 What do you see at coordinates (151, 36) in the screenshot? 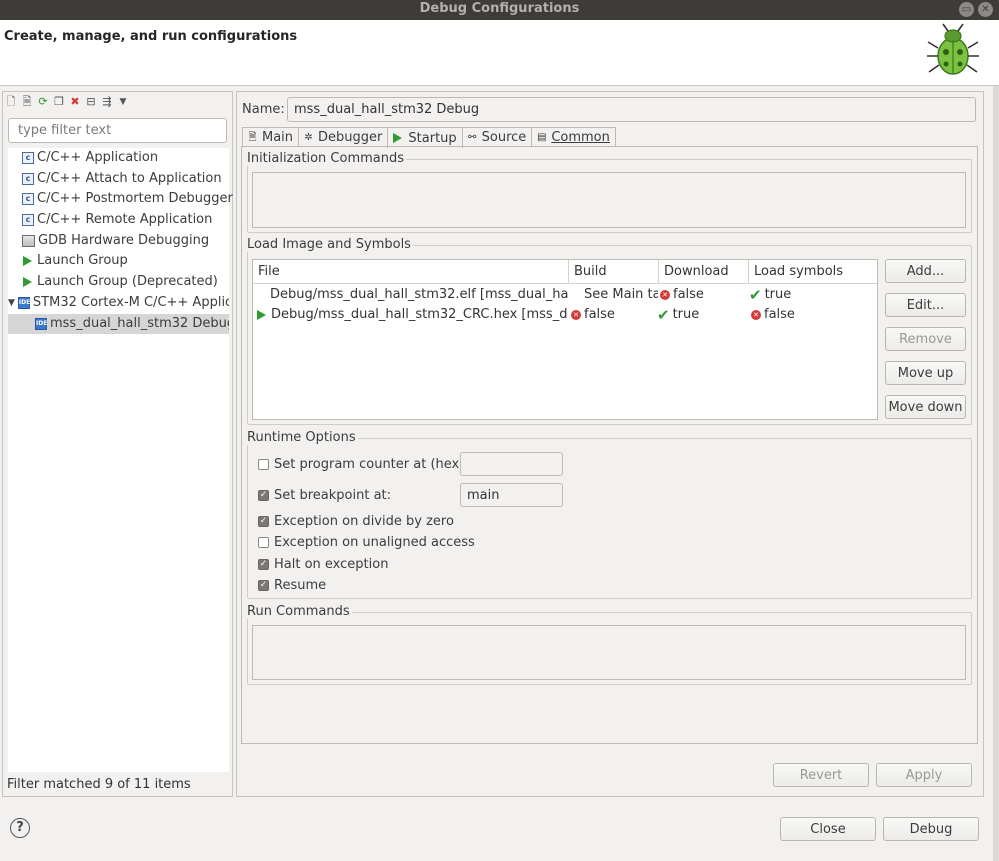
I see `header-title: Create, manage, and run configurations` at bounding box center [151, 36].